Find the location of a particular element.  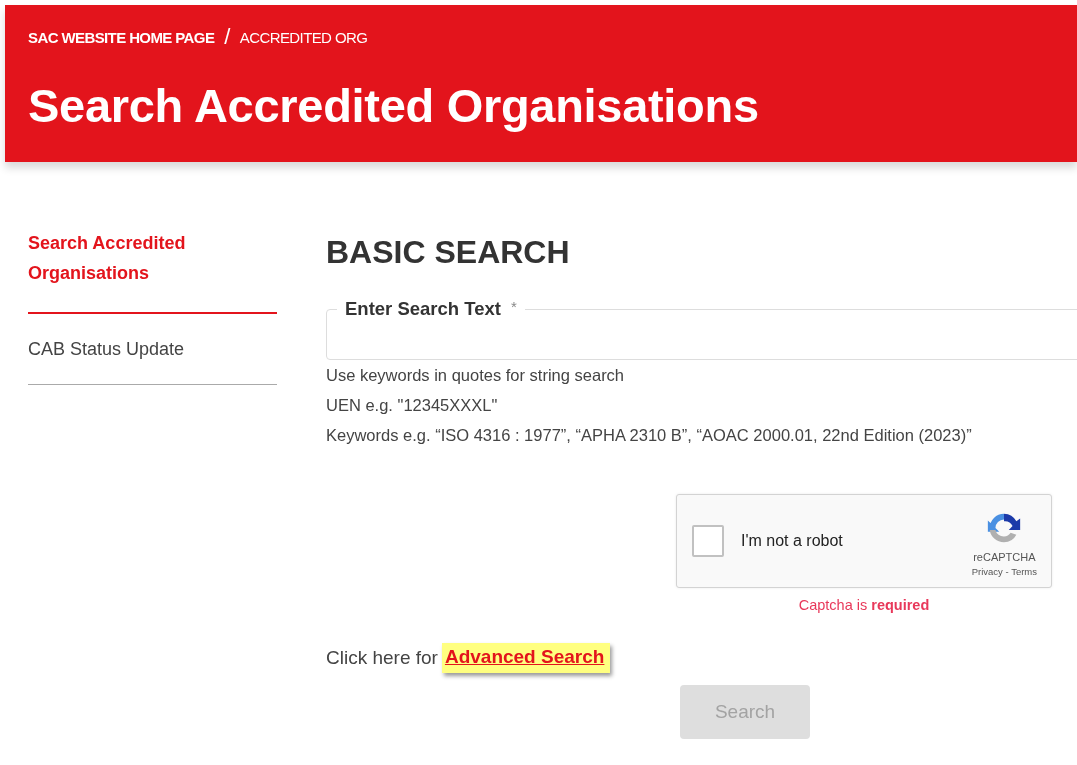

page-title: Search Accredited Organisations is located at coordinates (394, 106).